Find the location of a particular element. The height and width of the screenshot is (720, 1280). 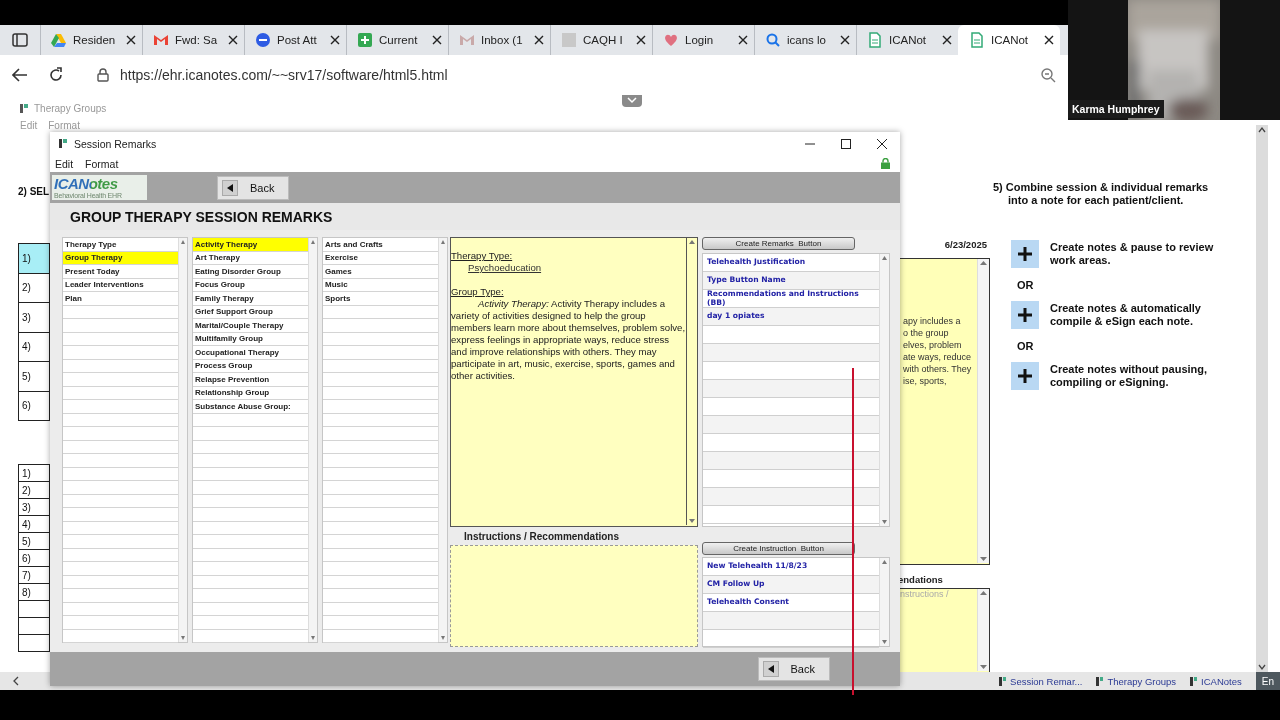

step-heading: 5) Combine session & individual remarks into a note for each patient/client. is located at coordinates (1101, 194).